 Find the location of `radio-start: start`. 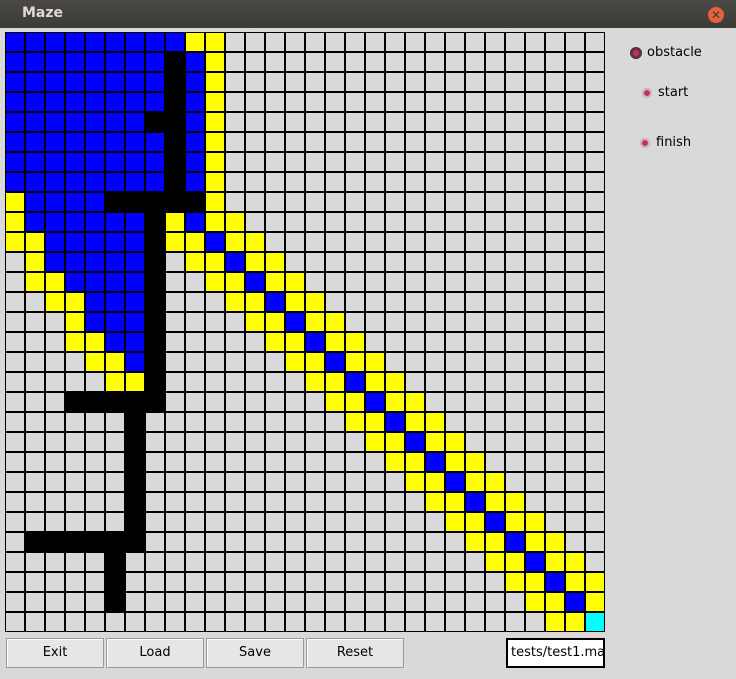

radio-start: start is located at coordinates (687, 94).